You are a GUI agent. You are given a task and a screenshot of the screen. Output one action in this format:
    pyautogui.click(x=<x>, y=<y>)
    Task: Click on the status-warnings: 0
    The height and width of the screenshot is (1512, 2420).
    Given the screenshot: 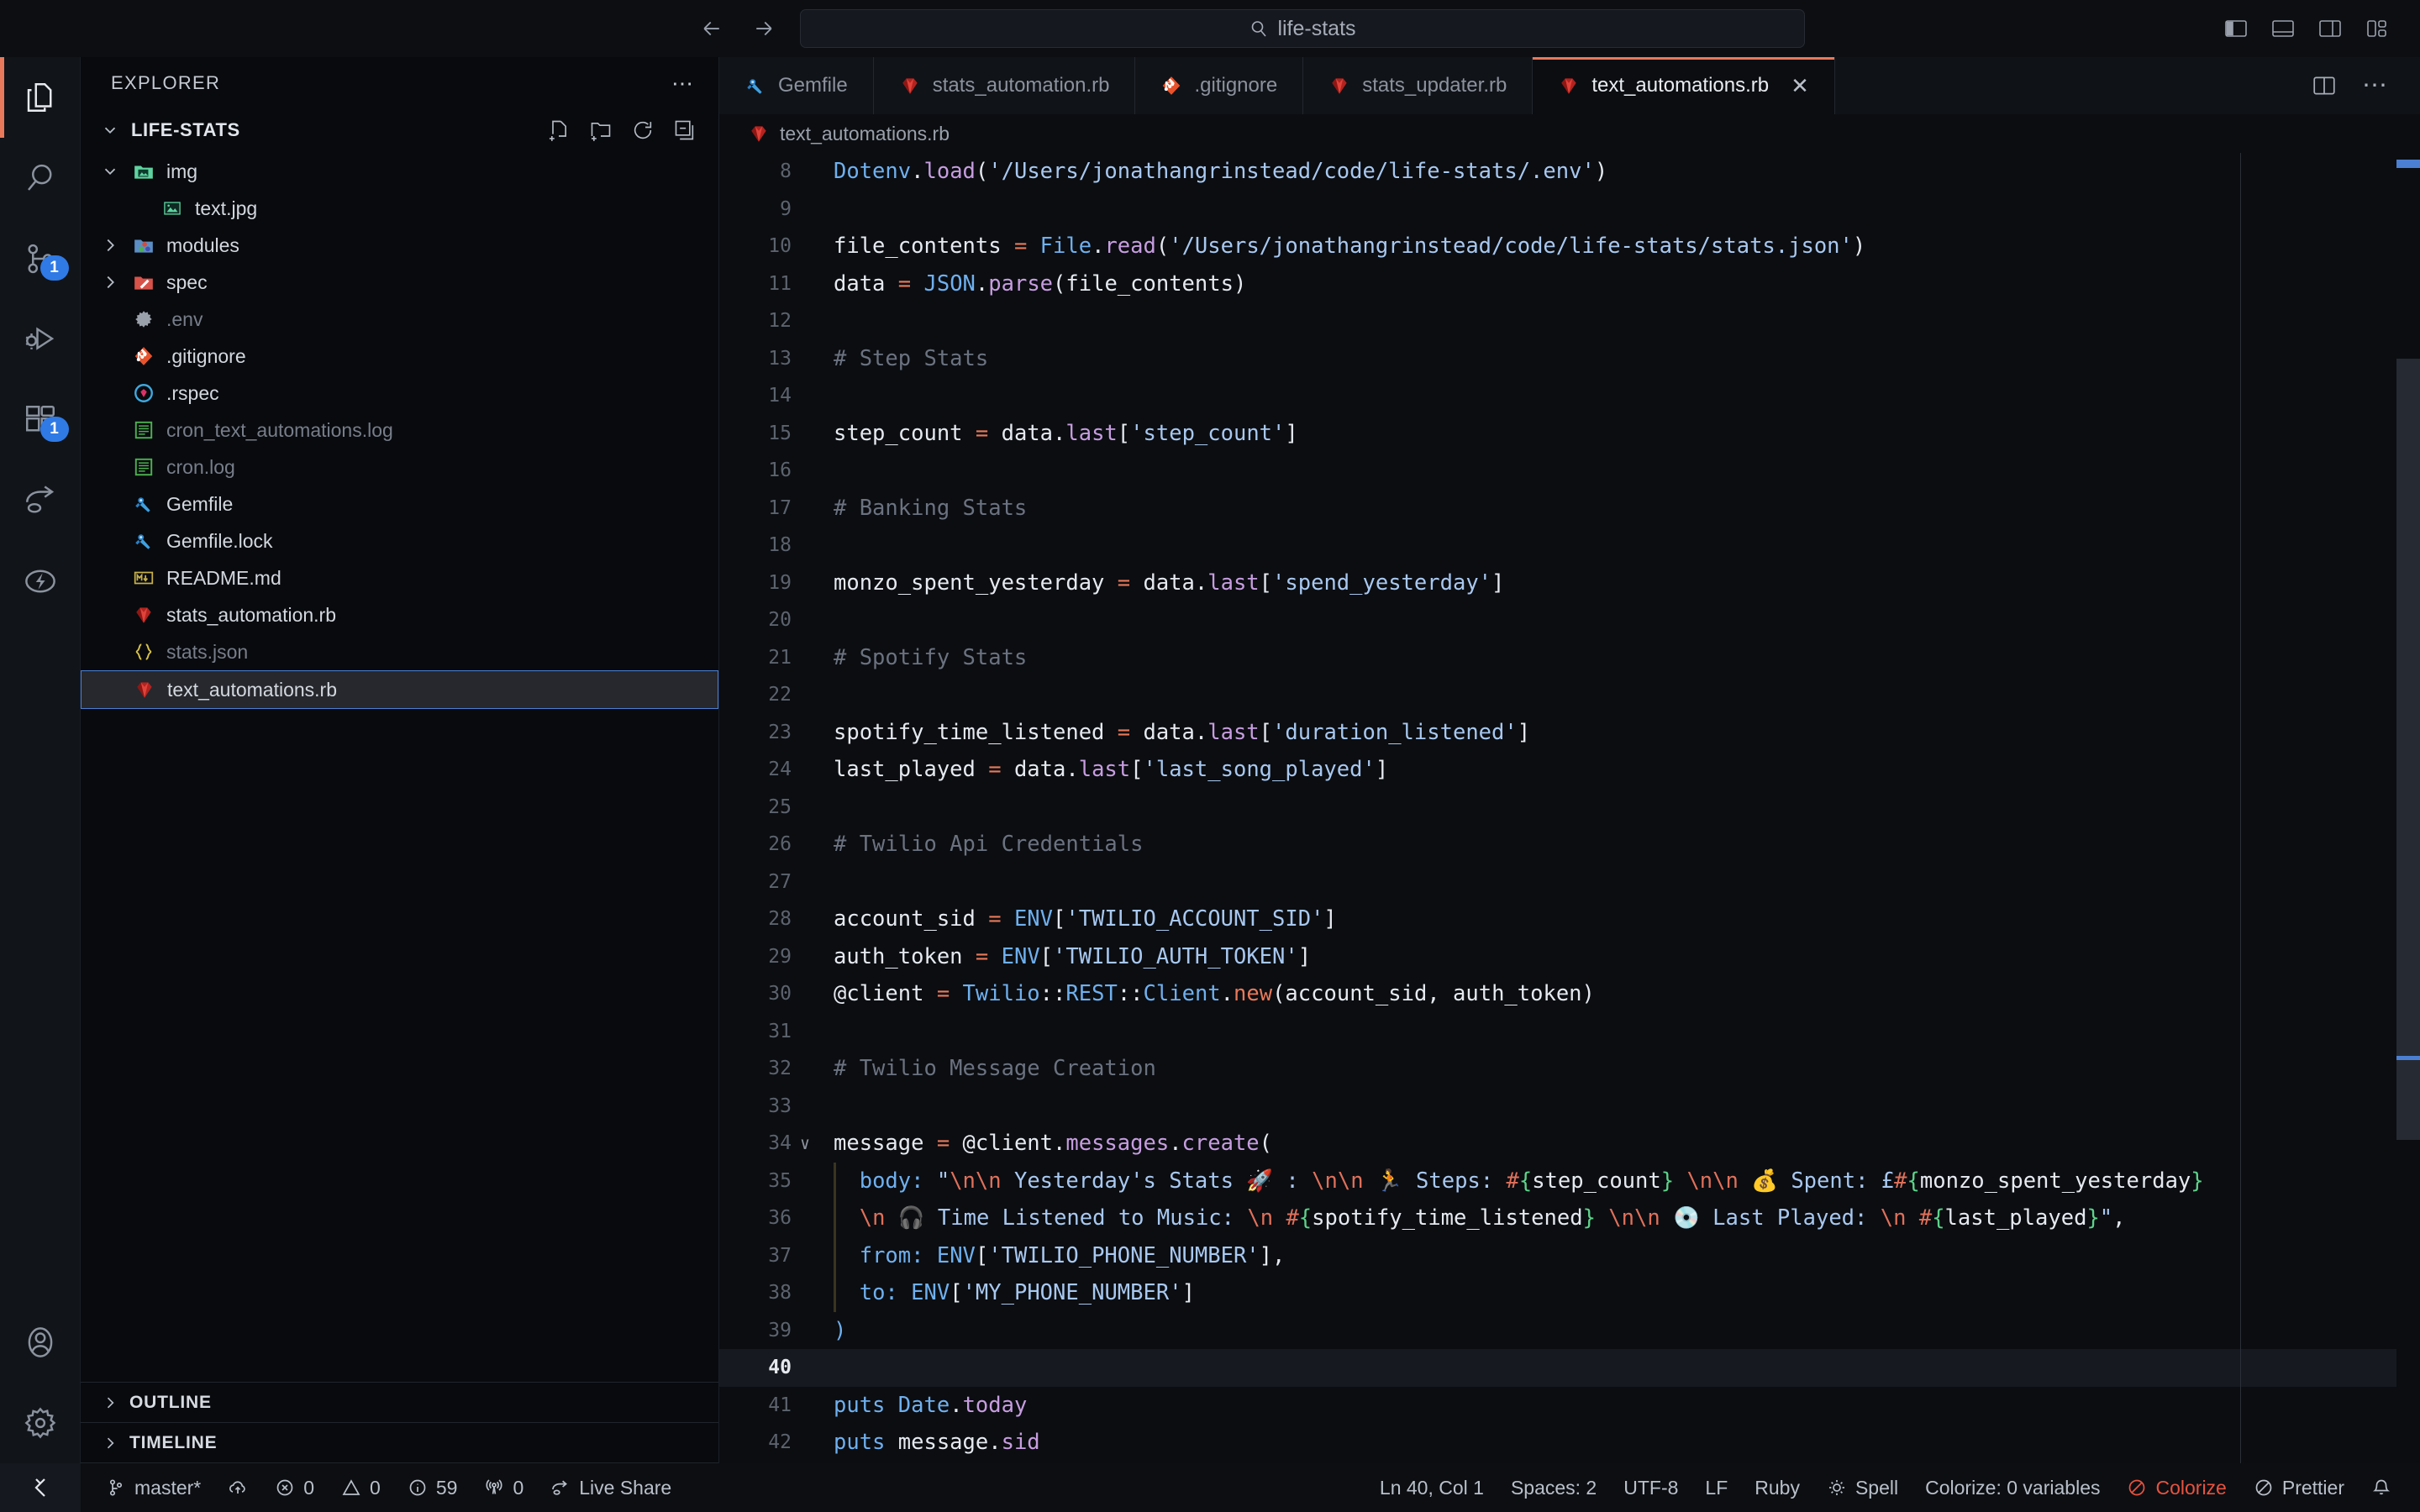 What is the action you would take?
    pyautogui.click(x=361, y=1487)
    